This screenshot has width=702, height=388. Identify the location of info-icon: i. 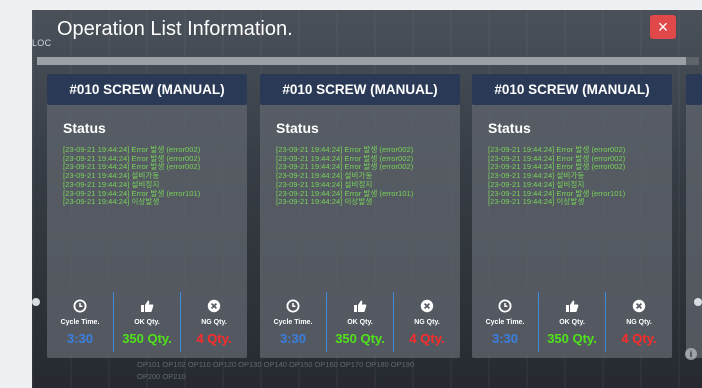
(691, 354).